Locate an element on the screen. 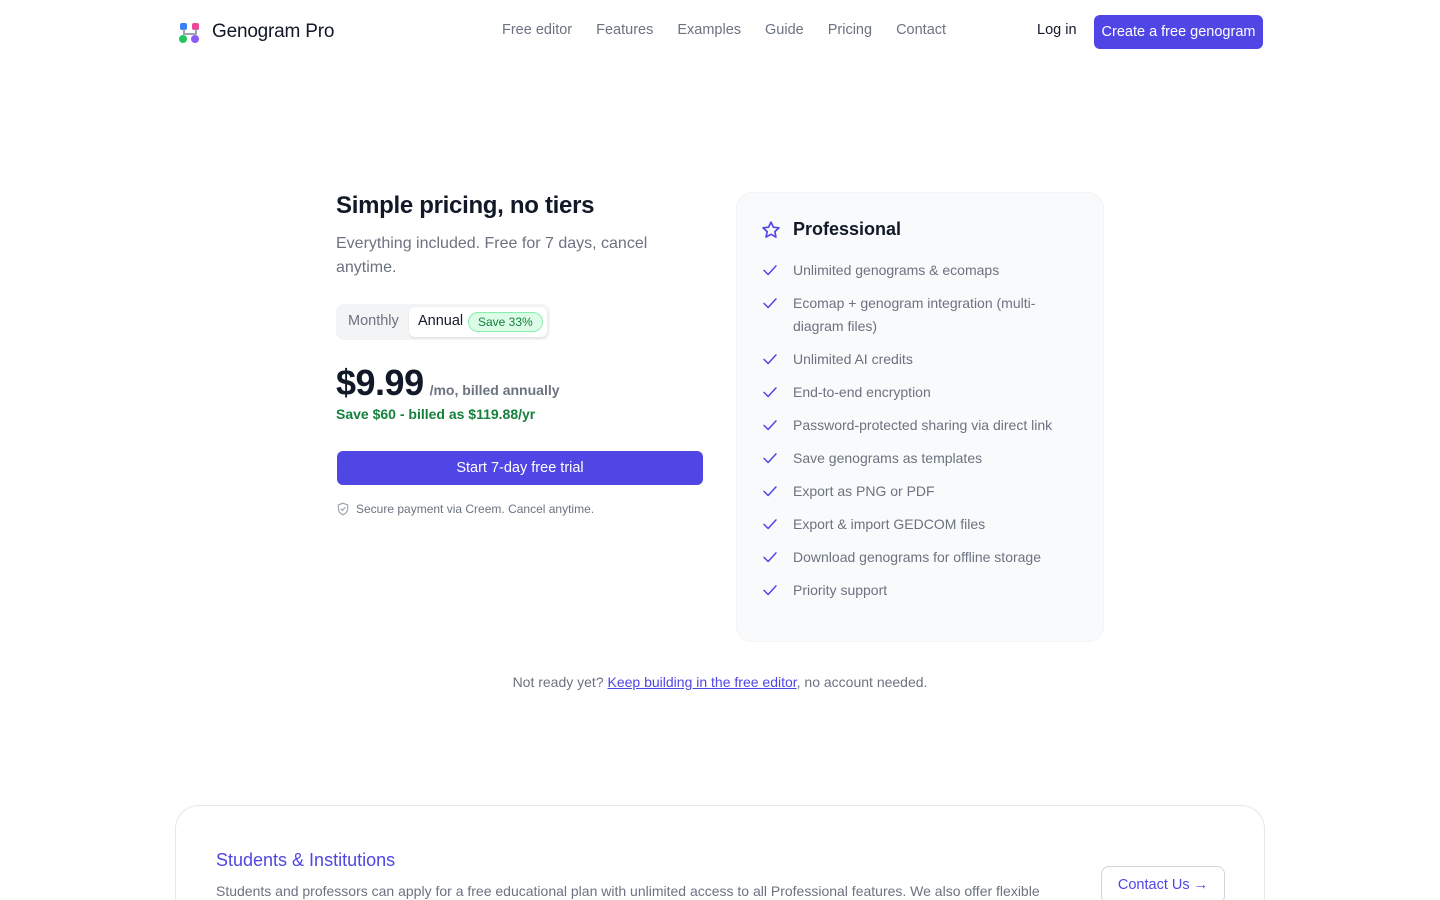 This screenshot has height=900, width=1440. plan-name: Professional is located at coordinates (847, 229).